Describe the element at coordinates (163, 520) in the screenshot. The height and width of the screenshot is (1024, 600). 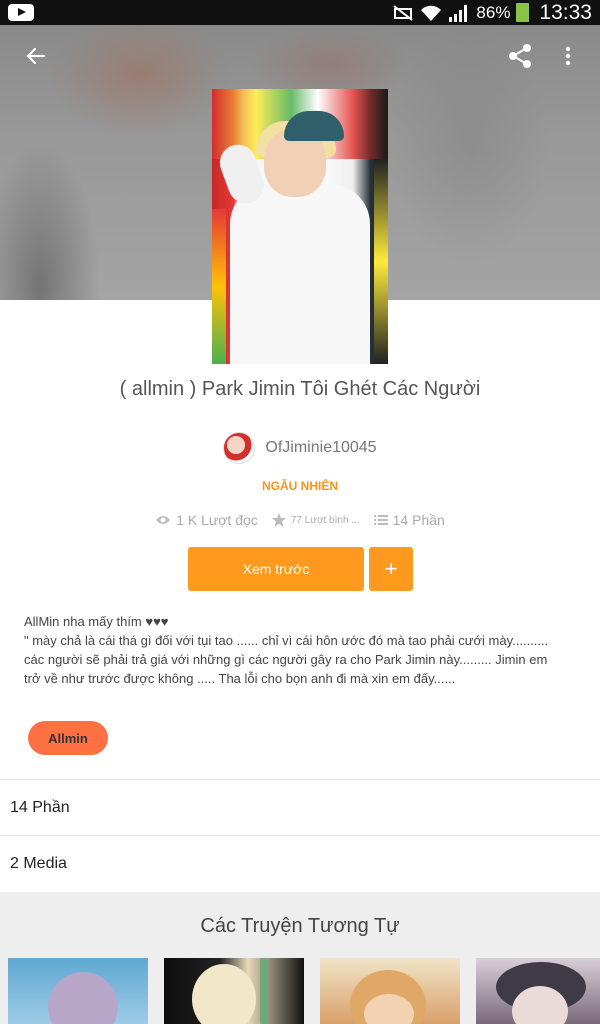
I see `eye-icon` at that location.